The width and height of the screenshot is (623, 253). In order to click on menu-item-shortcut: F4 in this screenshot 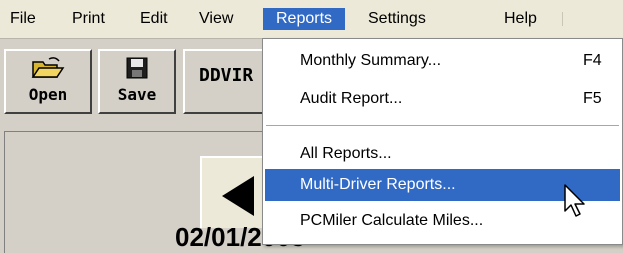, I will do `click(592, 60)`.